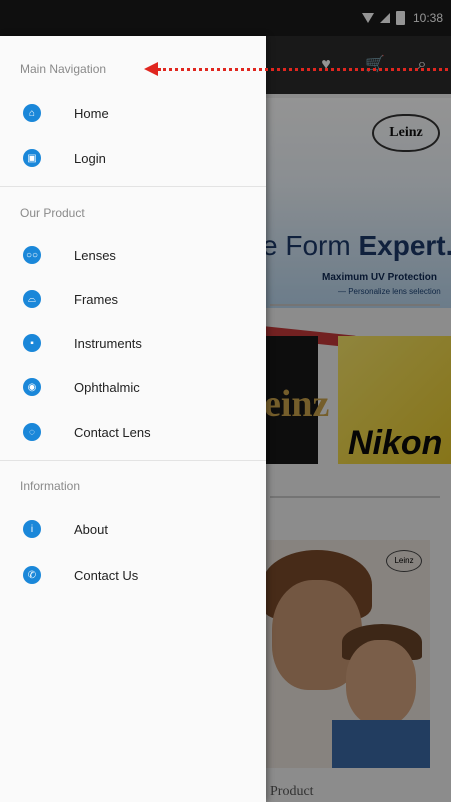 This screenshot has height=802, width=451. What do you see at coordinates (32, 113) in the screenshot?
I see `home-icon: ⌂` at bounding box center [32, 113].